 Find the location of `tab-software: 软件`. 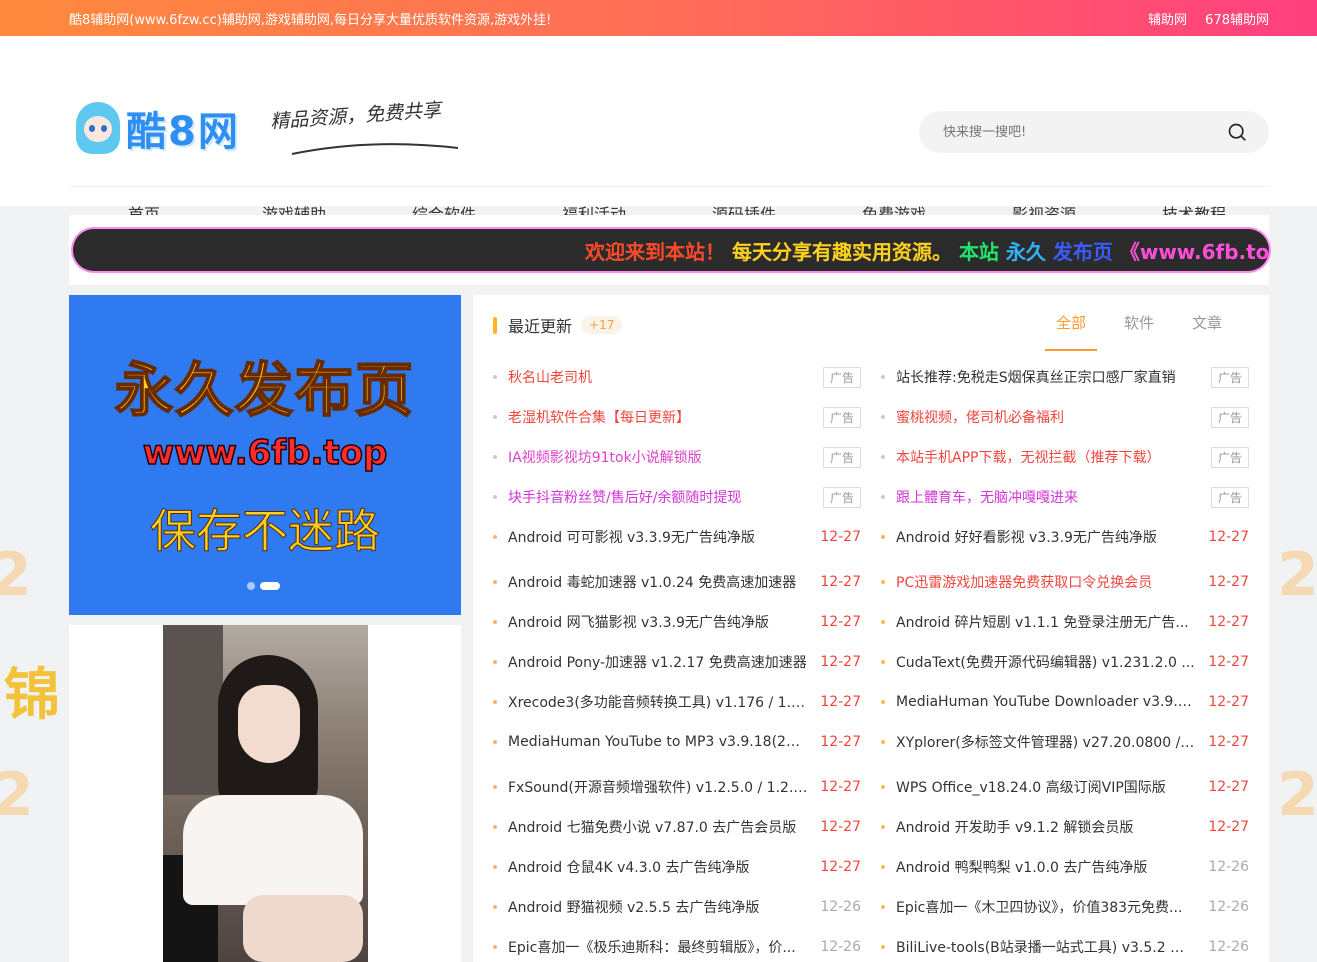

tab-software: 软件 is located at coordinates (1139, 323).